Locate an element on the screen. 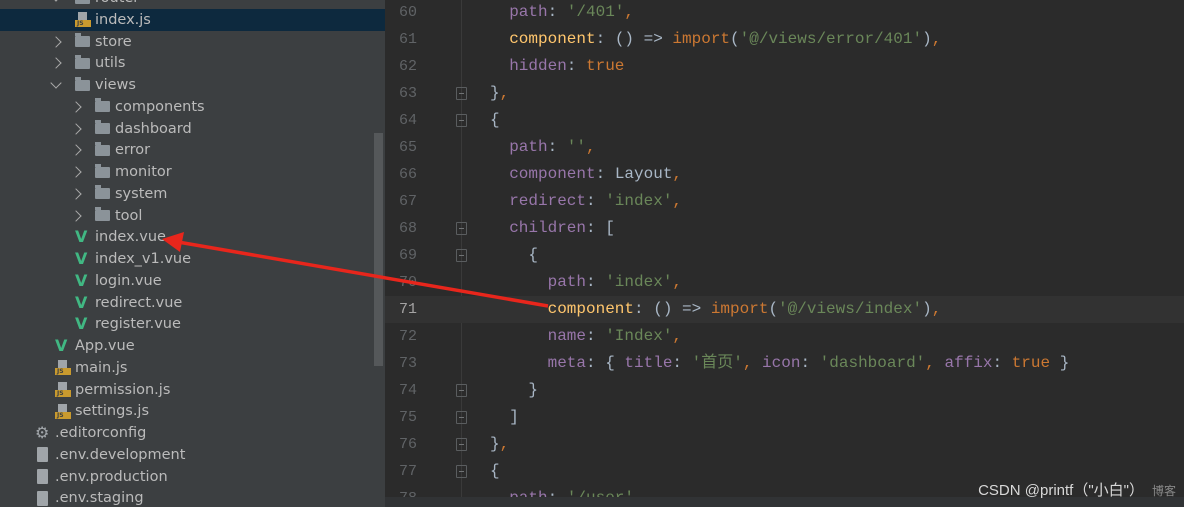  code-token: : Layout is located at coordinates (634, 174).